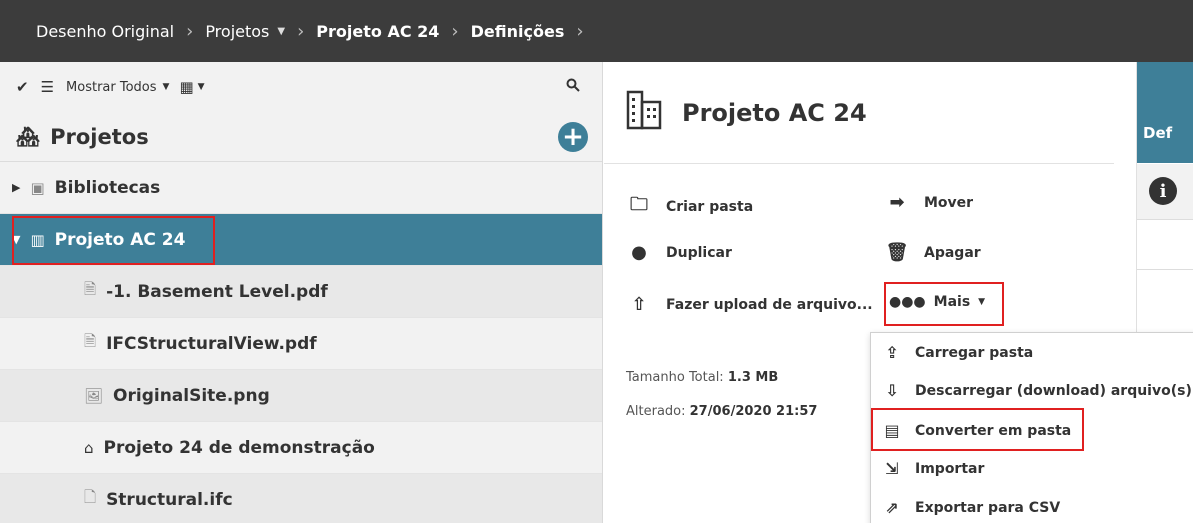  What do you see at coordinates (191, 395) in the screenshot?
I see `tree-item-label: OriginalSite.png` at bounding box center [191, 395].